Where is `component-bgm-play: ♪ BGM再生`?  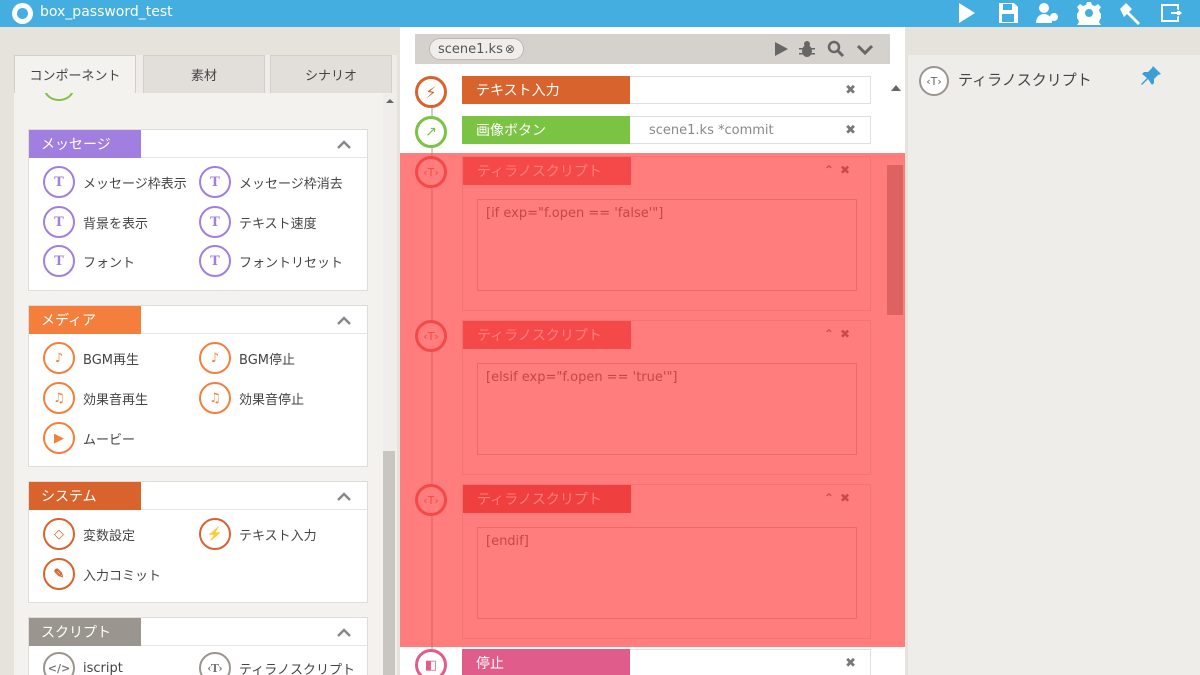
component-bgm-play: ♪ BGM再生 is located at coordinates (91, 358).